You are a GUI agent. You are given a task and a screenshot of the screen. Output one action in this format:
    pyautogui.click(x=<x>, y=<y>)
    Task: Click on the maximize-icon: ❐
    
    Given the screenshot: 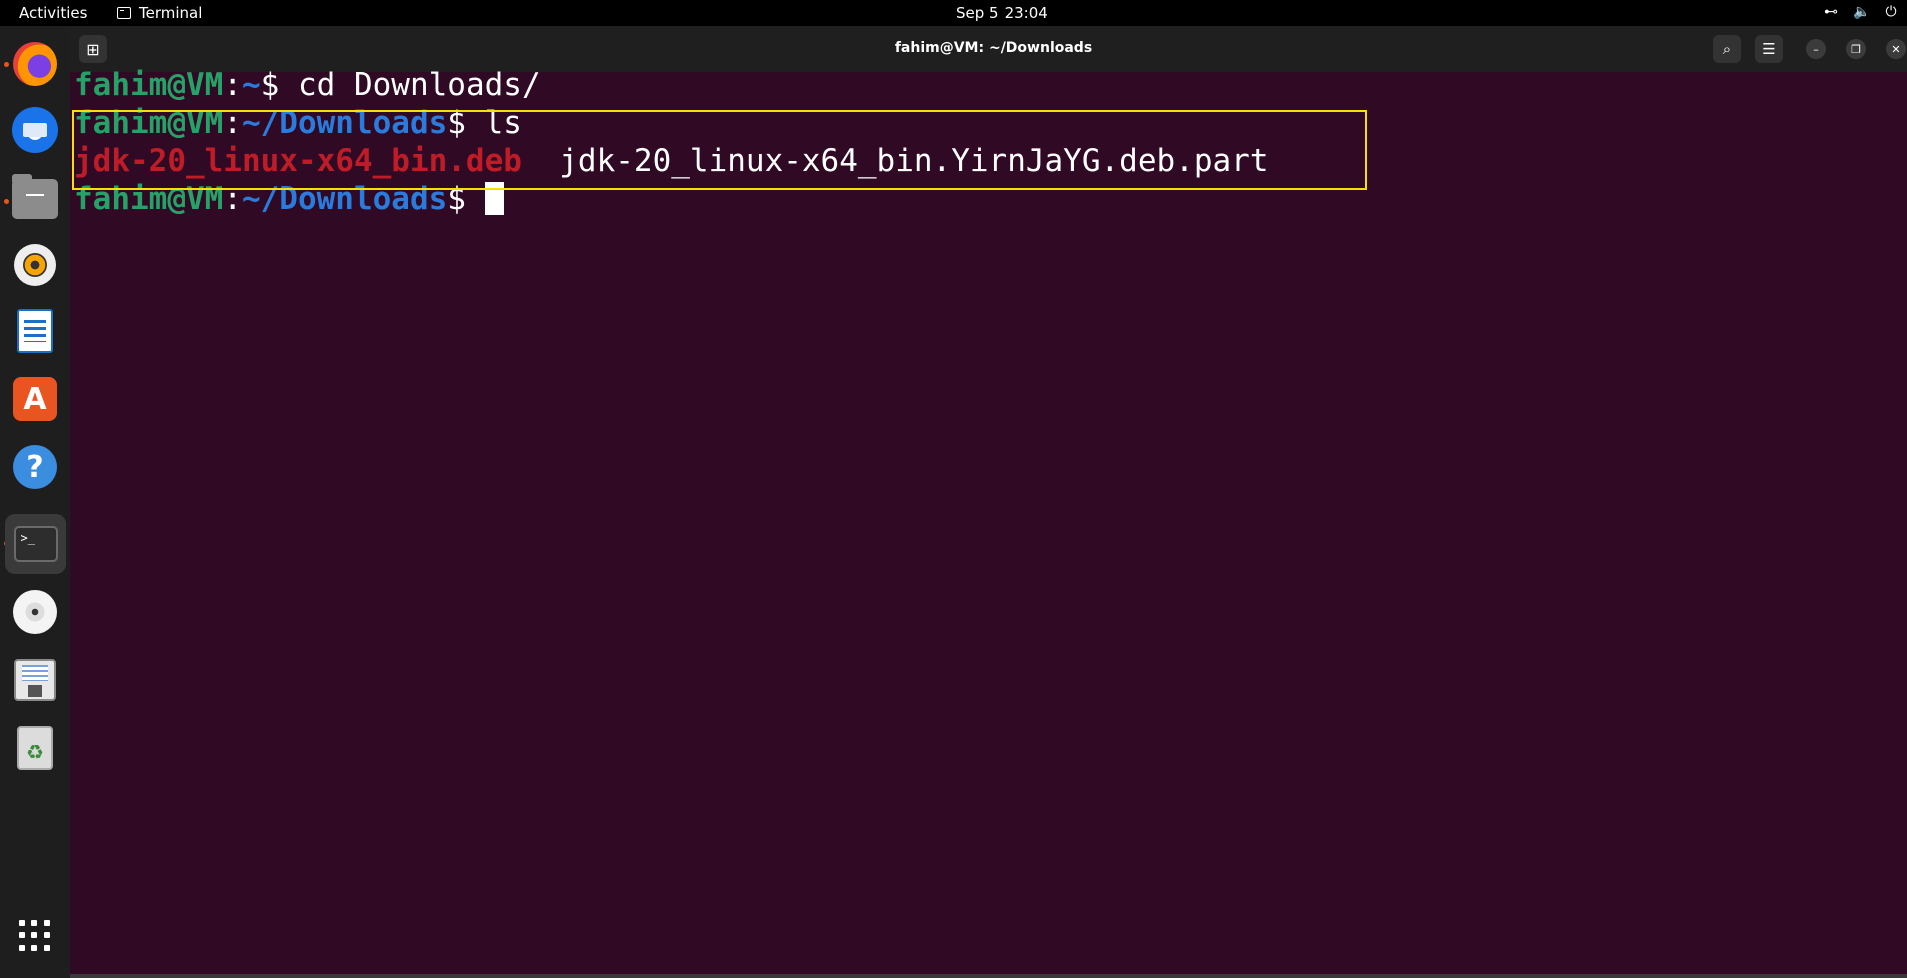 What is the action you would take?
    pyautogui.click(x=1856, y=49)
    